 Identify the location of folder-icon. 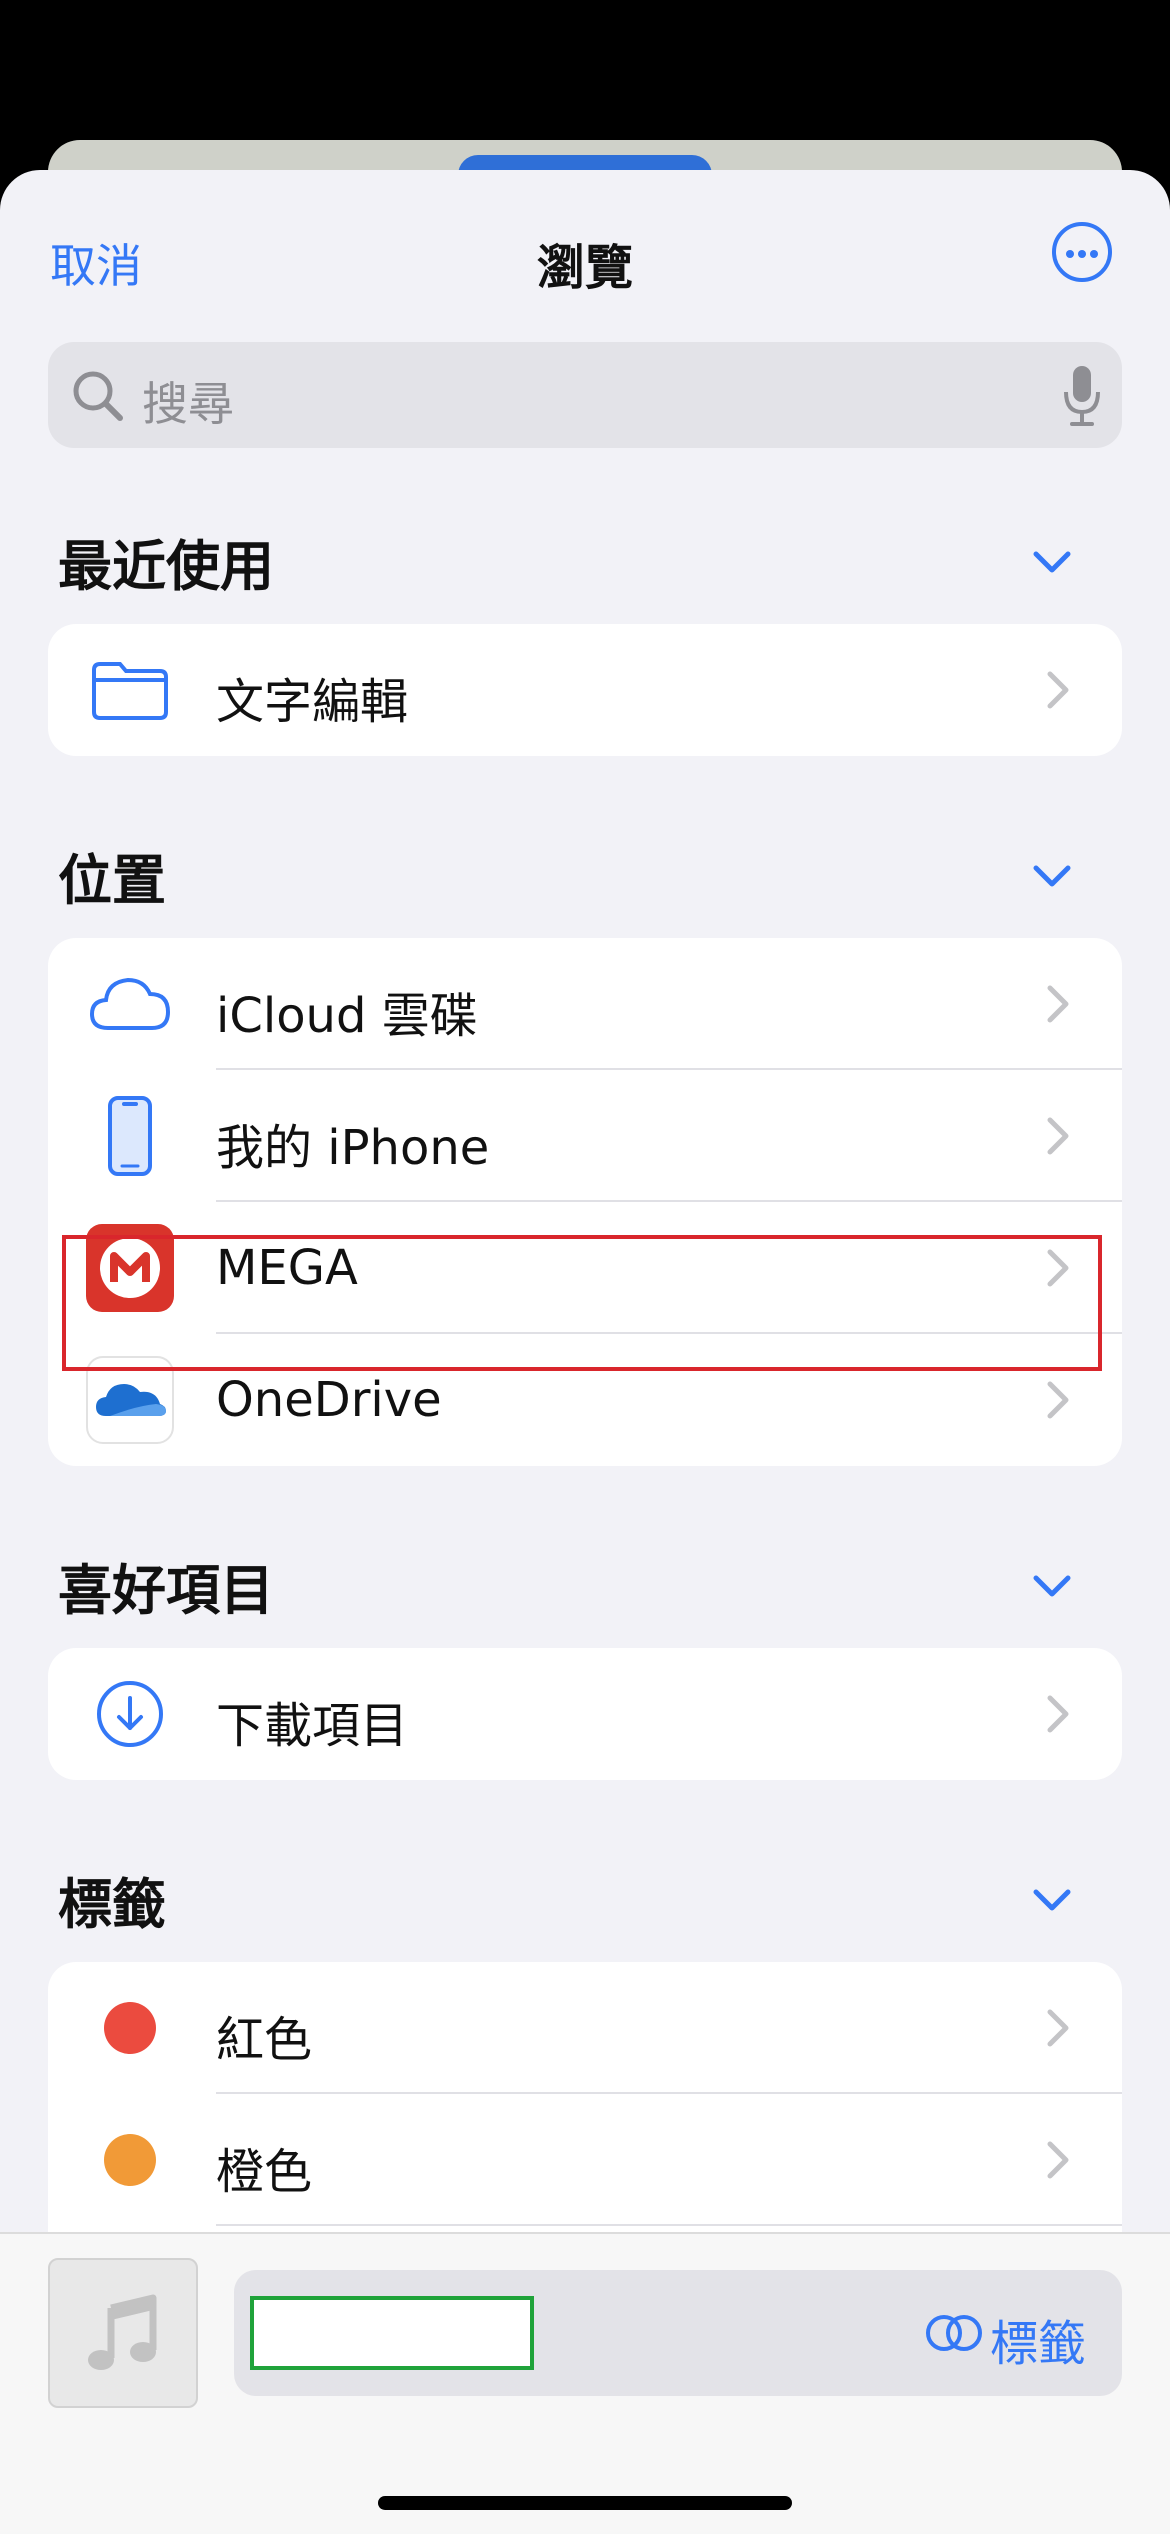
(130, 691).